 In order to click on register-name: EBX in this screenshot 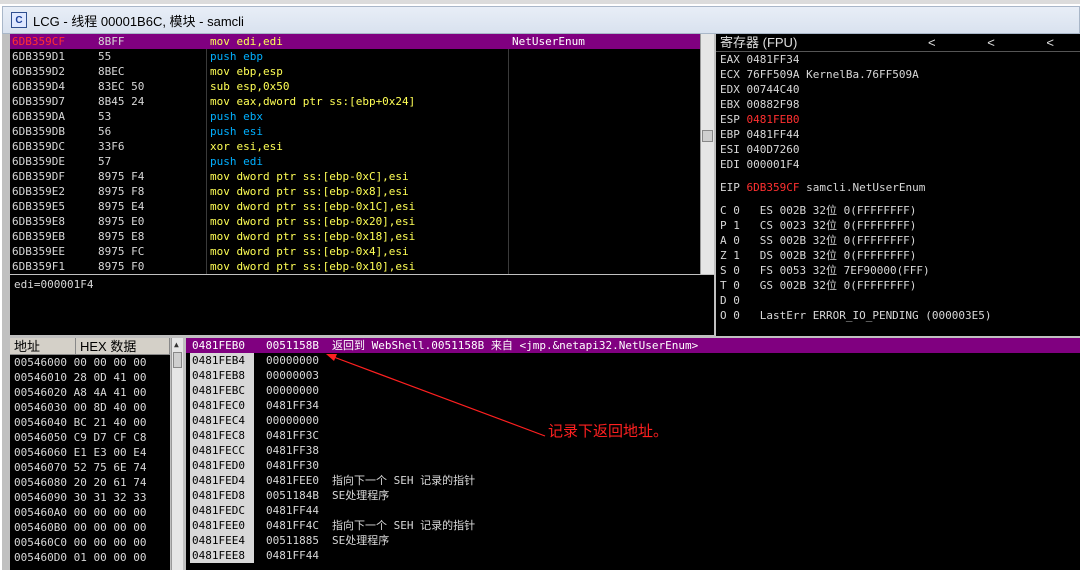, I will do `click(730, 104)`.